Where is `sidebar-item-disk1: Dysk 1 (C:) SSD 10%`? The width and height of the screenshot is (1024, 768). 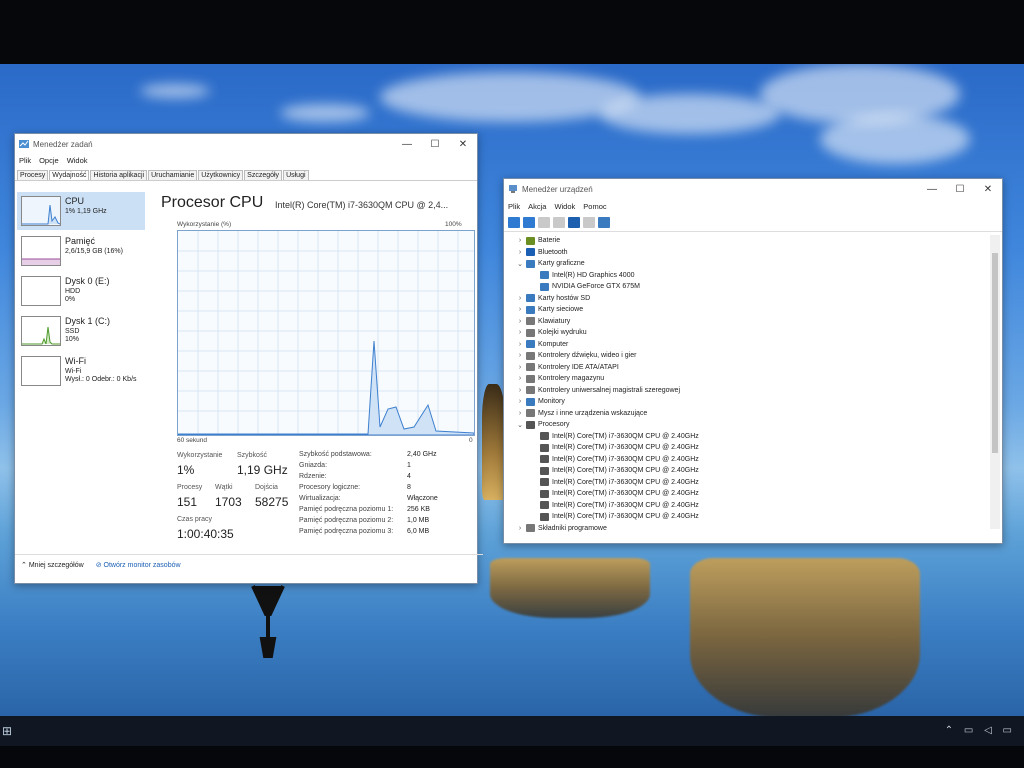 sidebar-item-disk1: Dysk 1 (C:) SSD 10% is located at coordinates (81, 331).